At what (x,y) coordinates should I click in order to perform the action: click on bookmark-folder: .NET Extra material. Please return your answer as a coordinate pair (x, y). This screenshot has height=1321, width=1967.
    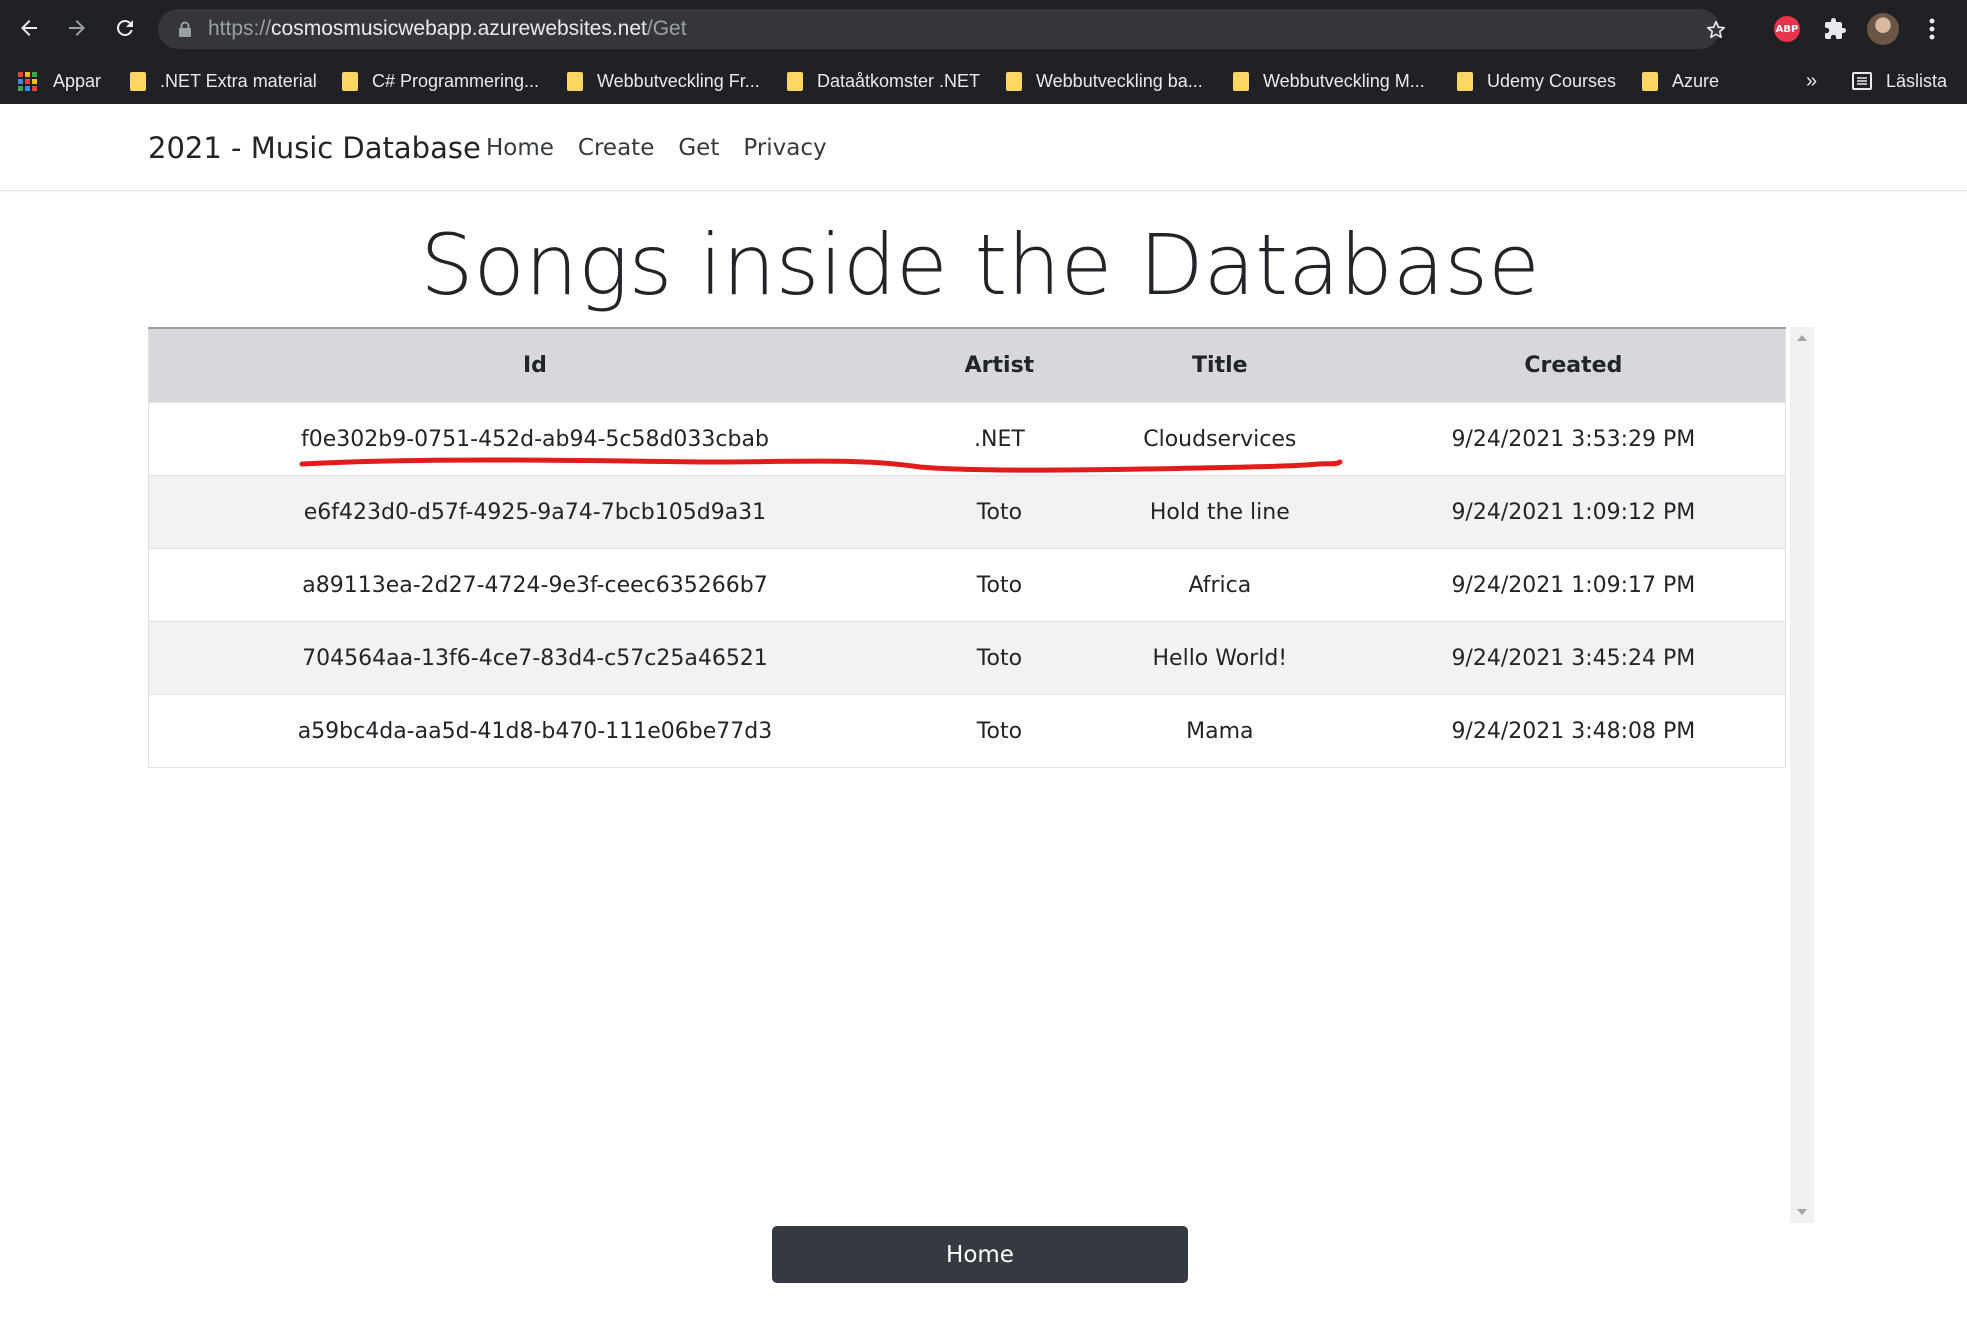
    Looking at the image, I should click on (223, 81).